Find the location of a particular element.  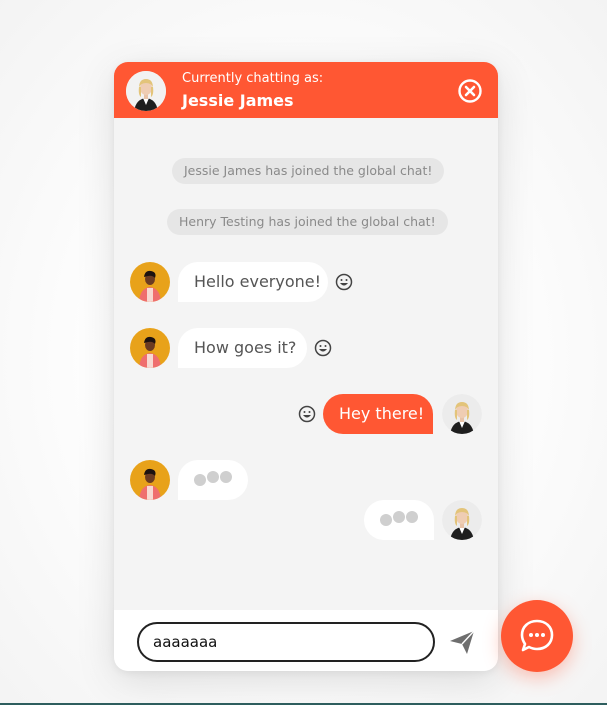

send-button is located at coordinates (462, 642).